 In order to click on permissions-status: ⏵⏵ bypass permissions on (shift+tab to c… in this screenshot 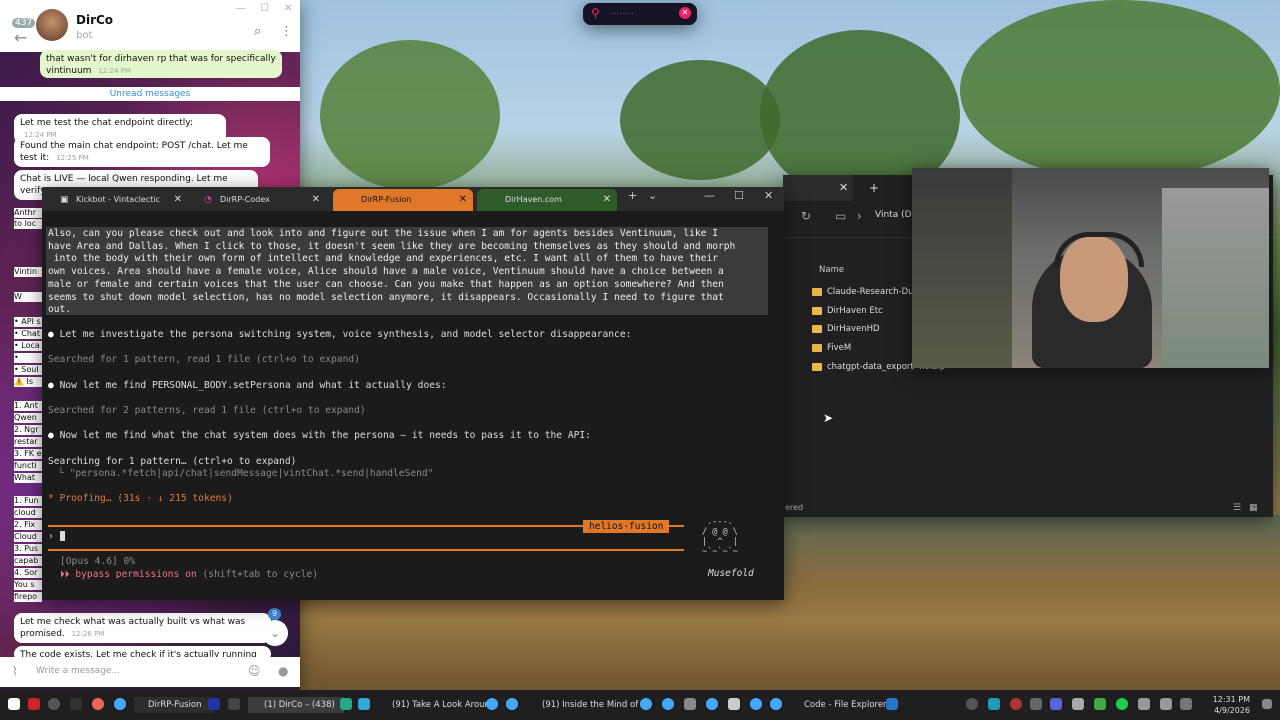, I will do `click(189, 575)`.